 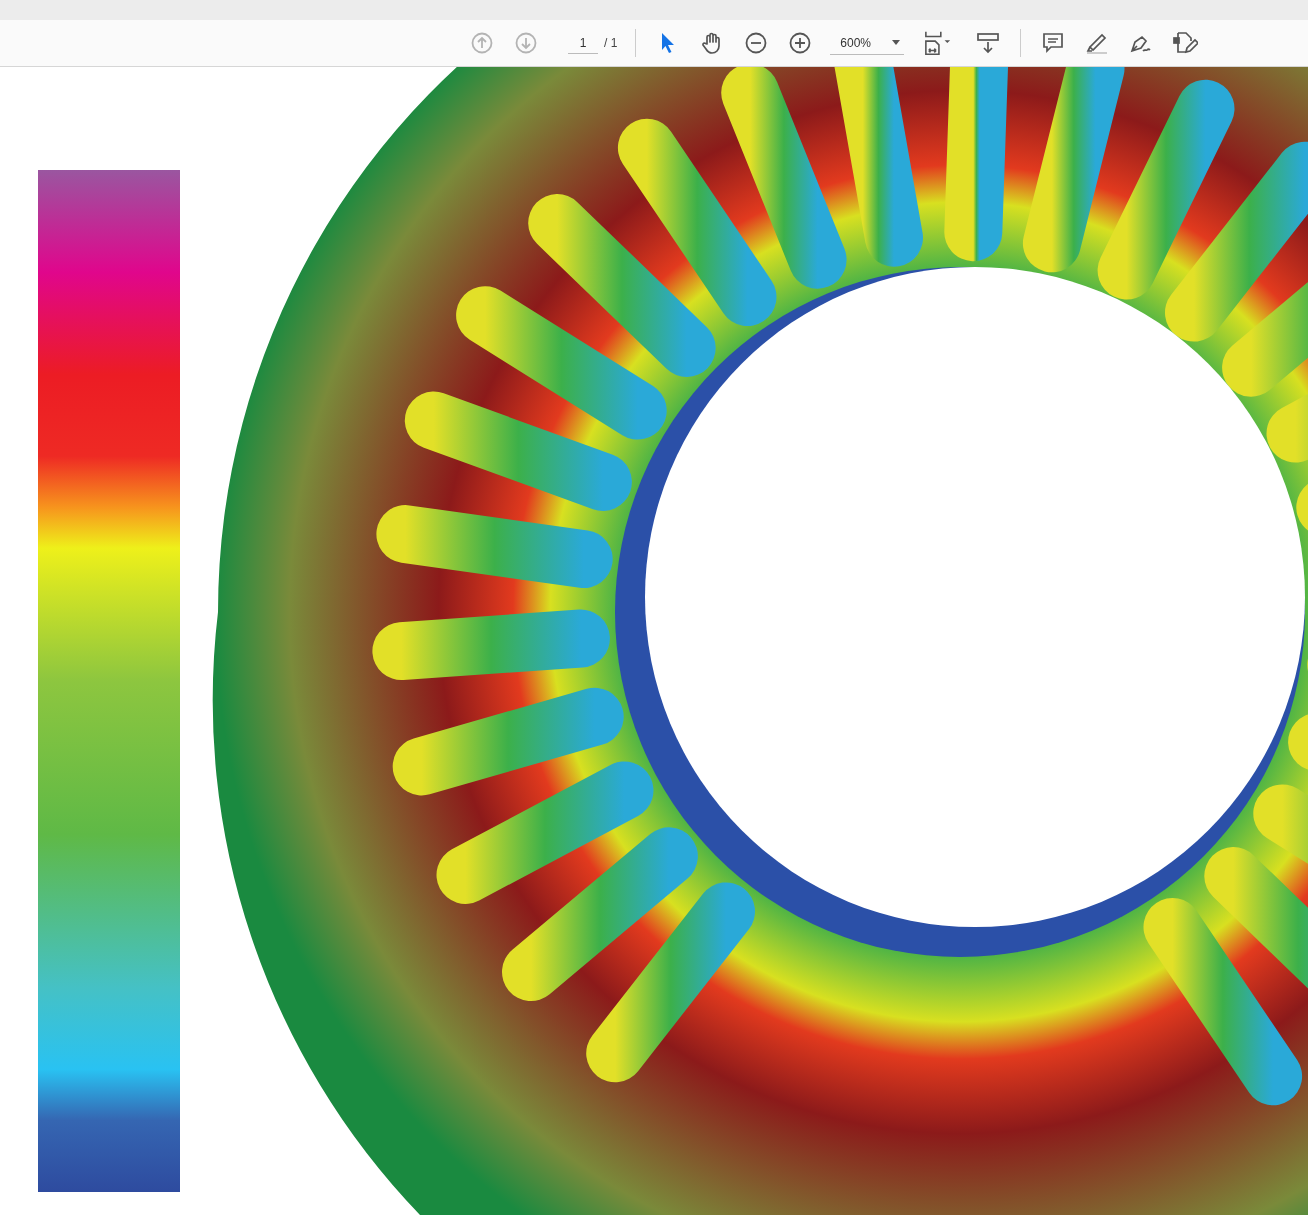 What do you see at coordinates (988, 43) in the screenshot?
I see `scroll-mode-icon` at bounding box center [988, 43].